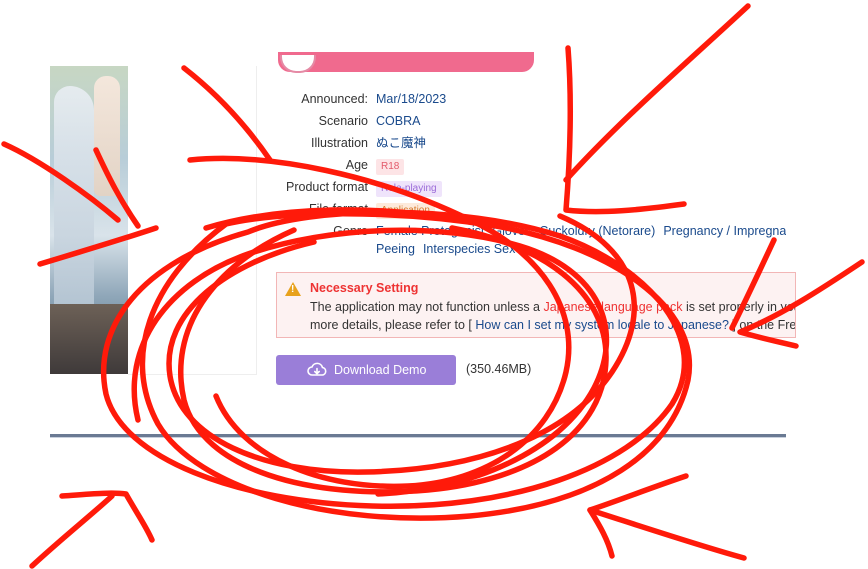 The image size is (868, 569). I want to click on detail-label: Scenario, so click(343, 121).